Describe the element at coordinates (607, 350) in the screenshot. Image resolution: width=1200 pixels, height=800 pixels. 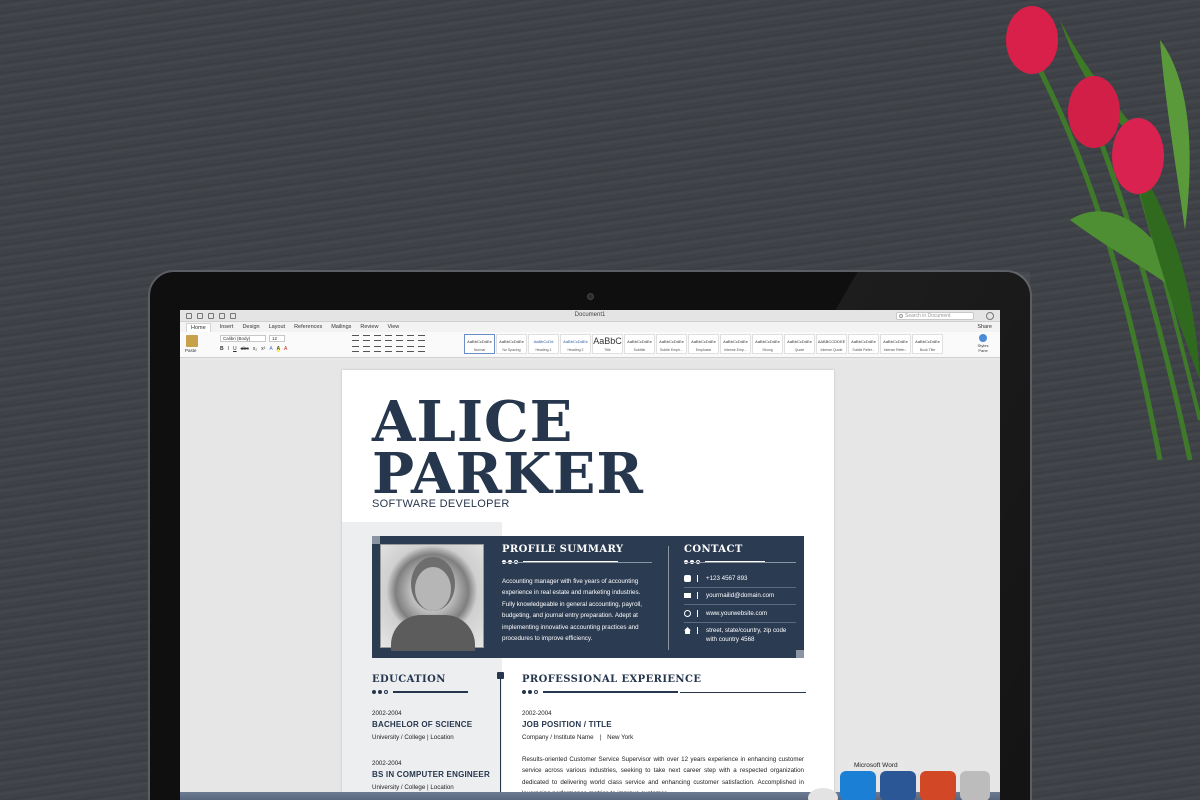
I see `style-name: Title` at that location.